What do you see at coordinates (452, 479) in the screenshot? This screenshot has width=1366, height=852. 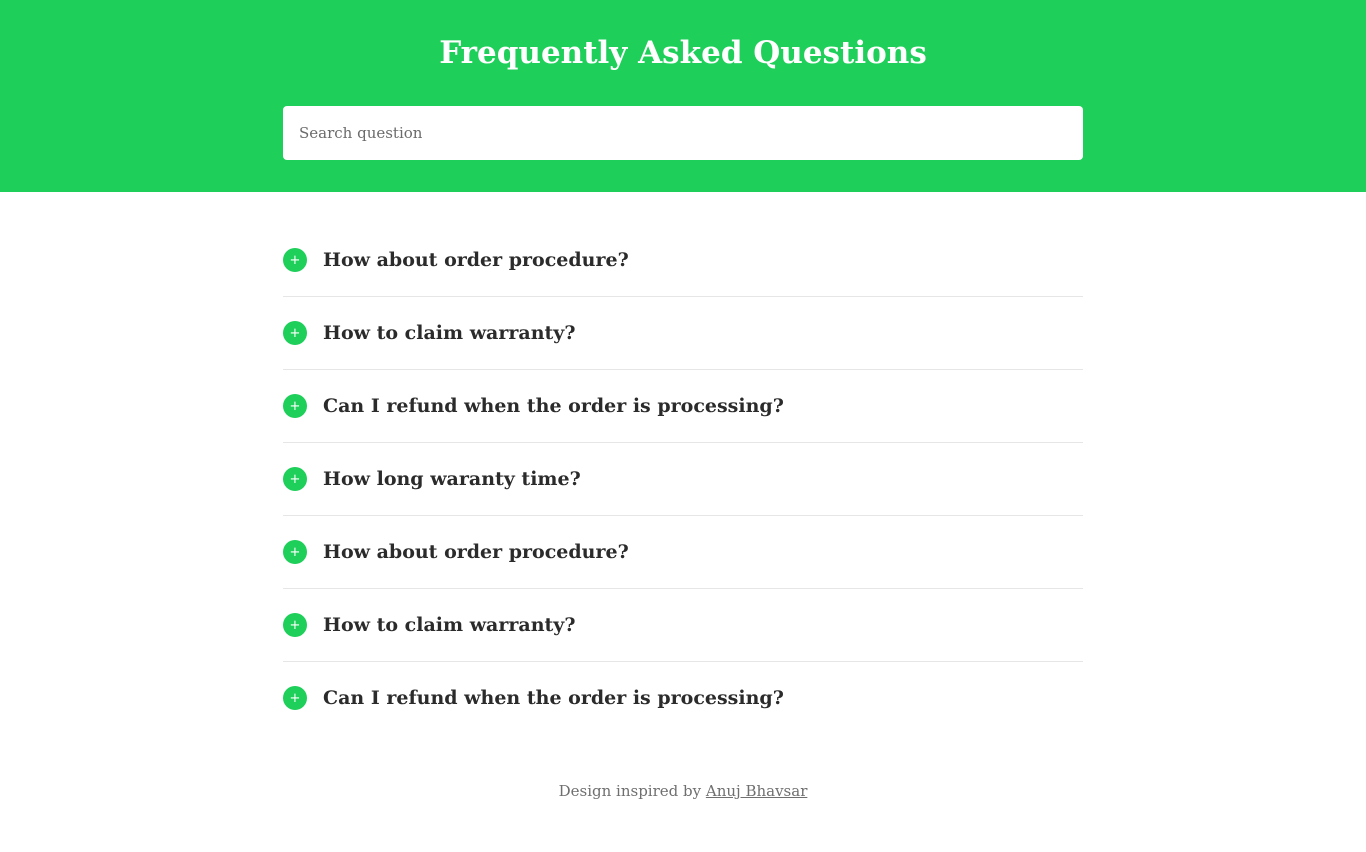 I see `faq-question: How long waranty time?` at bounding box center [452, 479].